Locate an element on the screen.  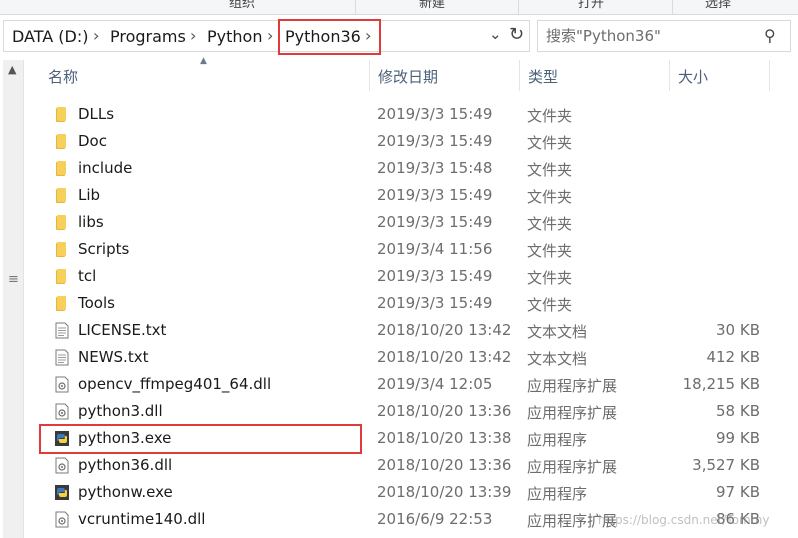
file-name: LICENSE.txt is located at coordinates (122, 330).